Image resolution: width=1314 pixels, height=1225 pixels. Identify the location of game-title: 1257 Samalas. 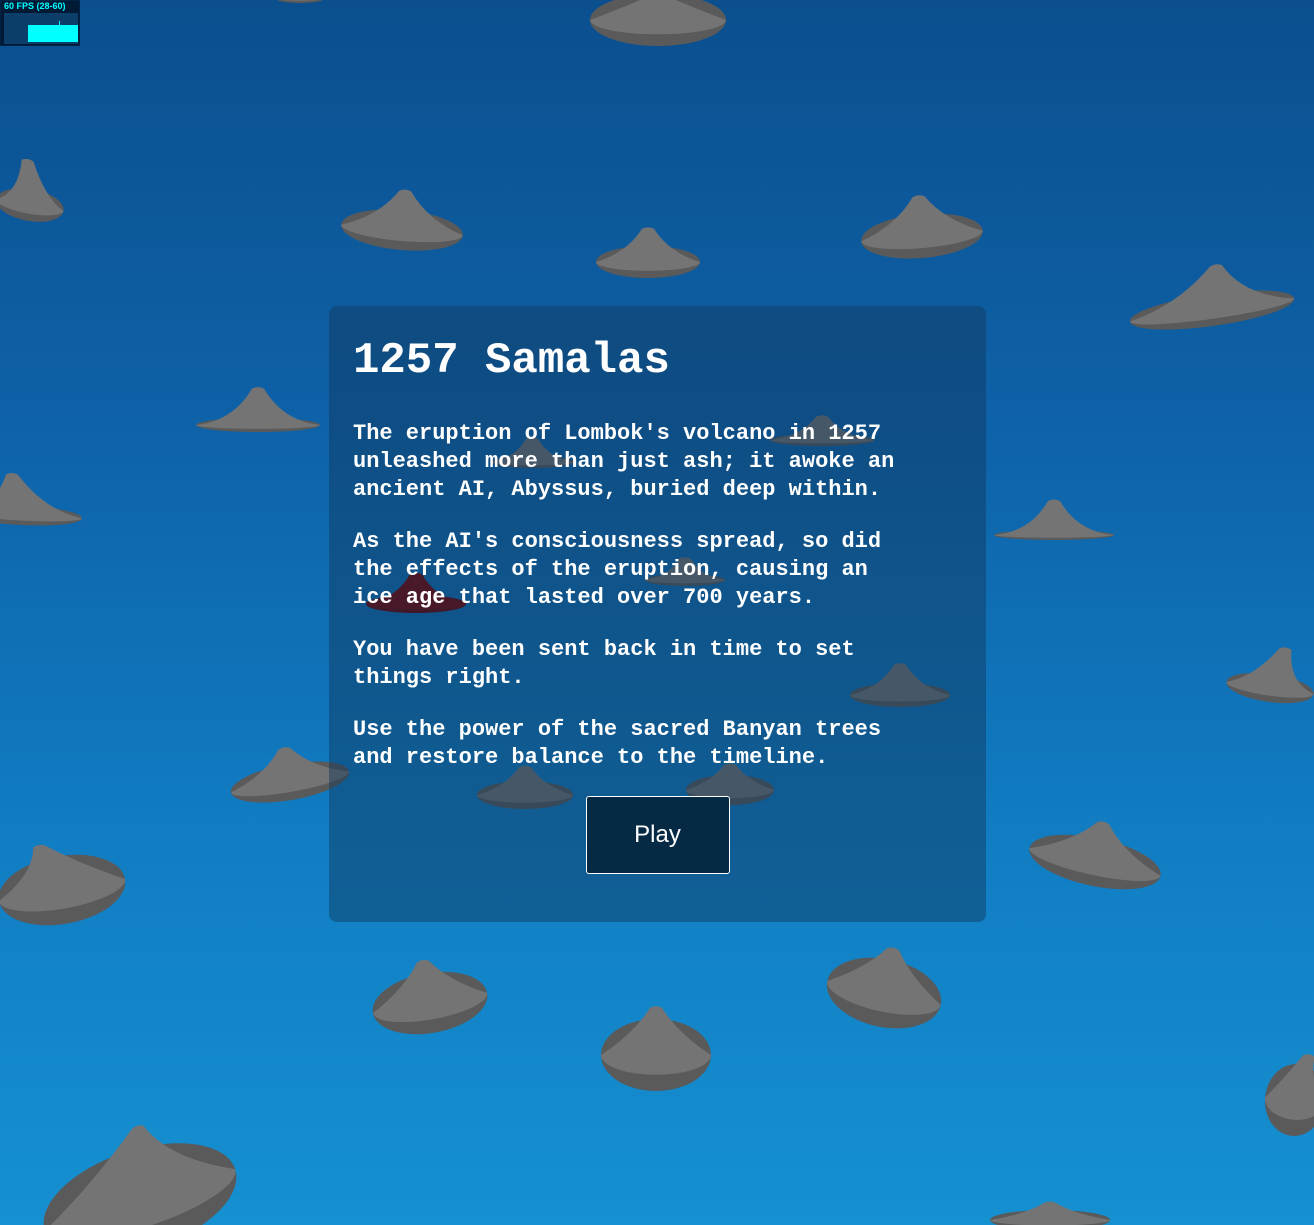
(511, 361).